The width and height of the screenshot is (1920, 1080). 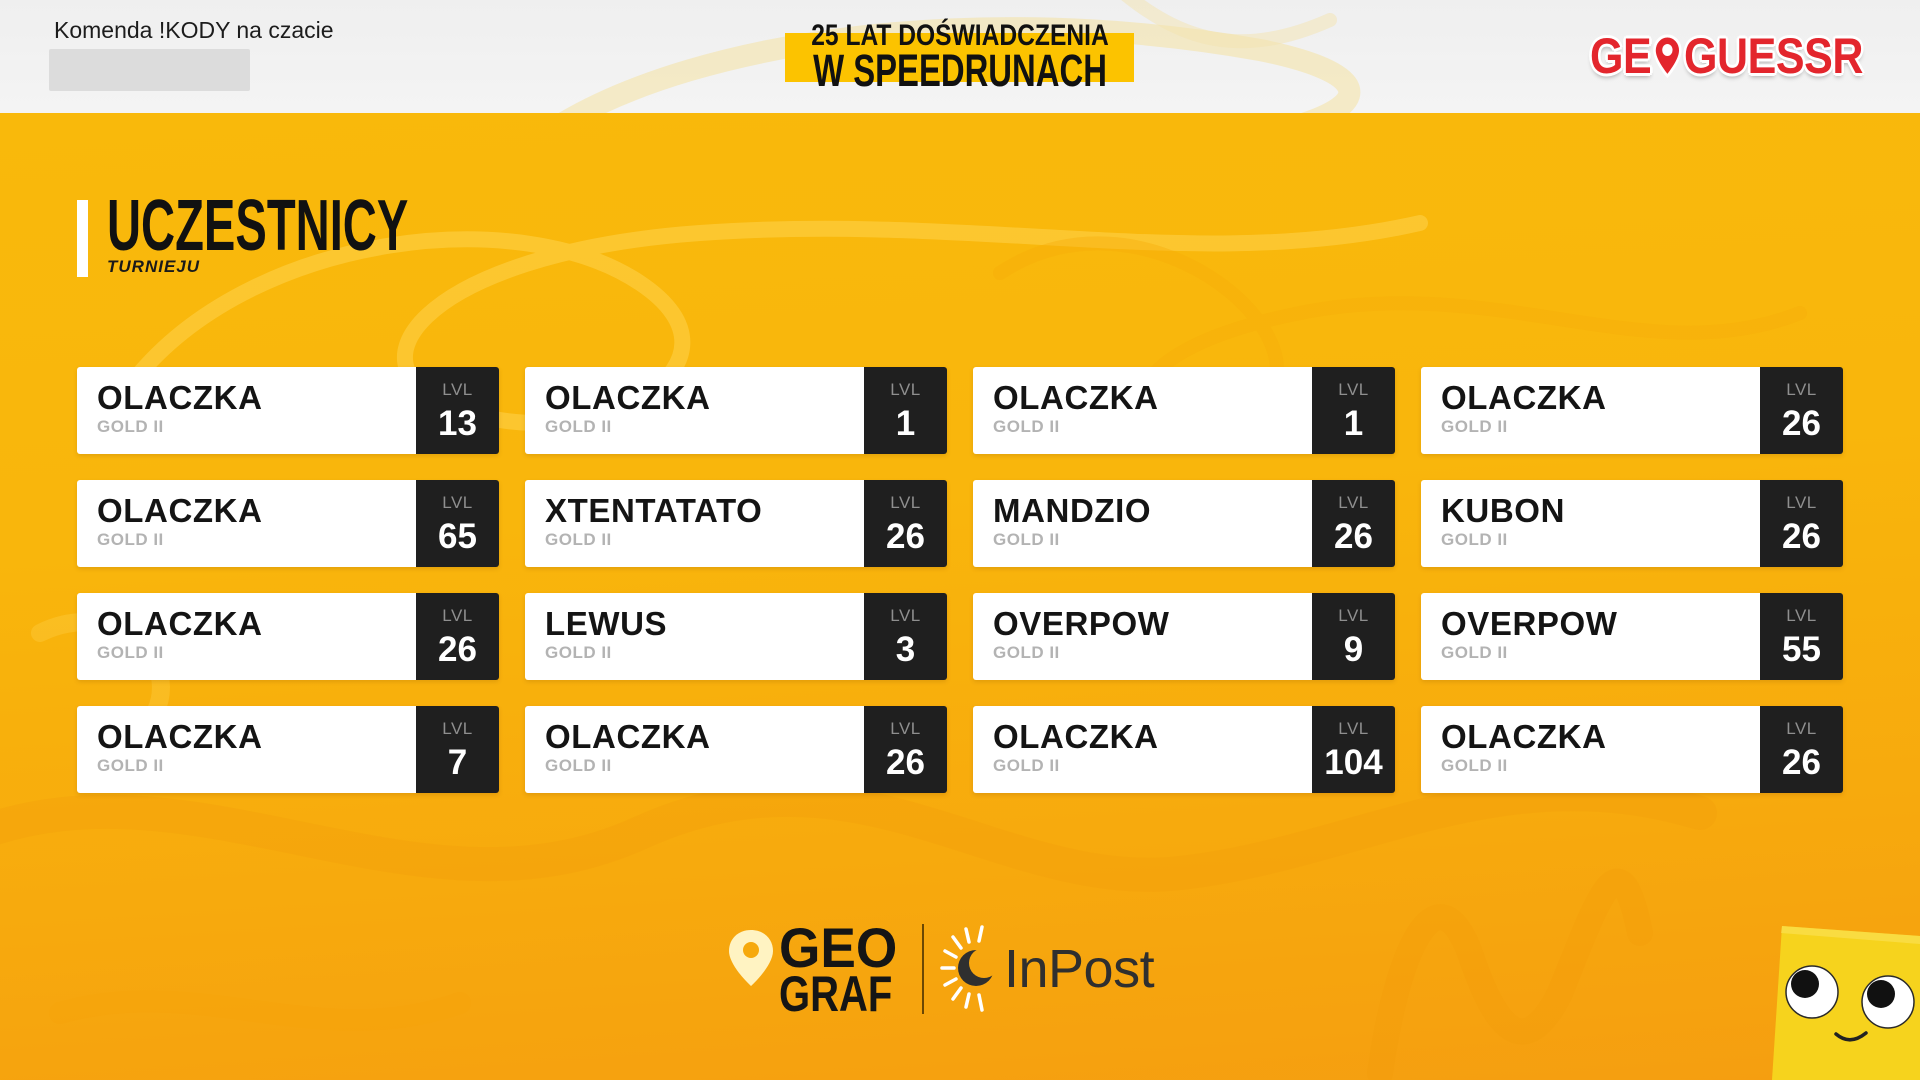 I want to click on level-value: 1, so click(x=905, y=423).